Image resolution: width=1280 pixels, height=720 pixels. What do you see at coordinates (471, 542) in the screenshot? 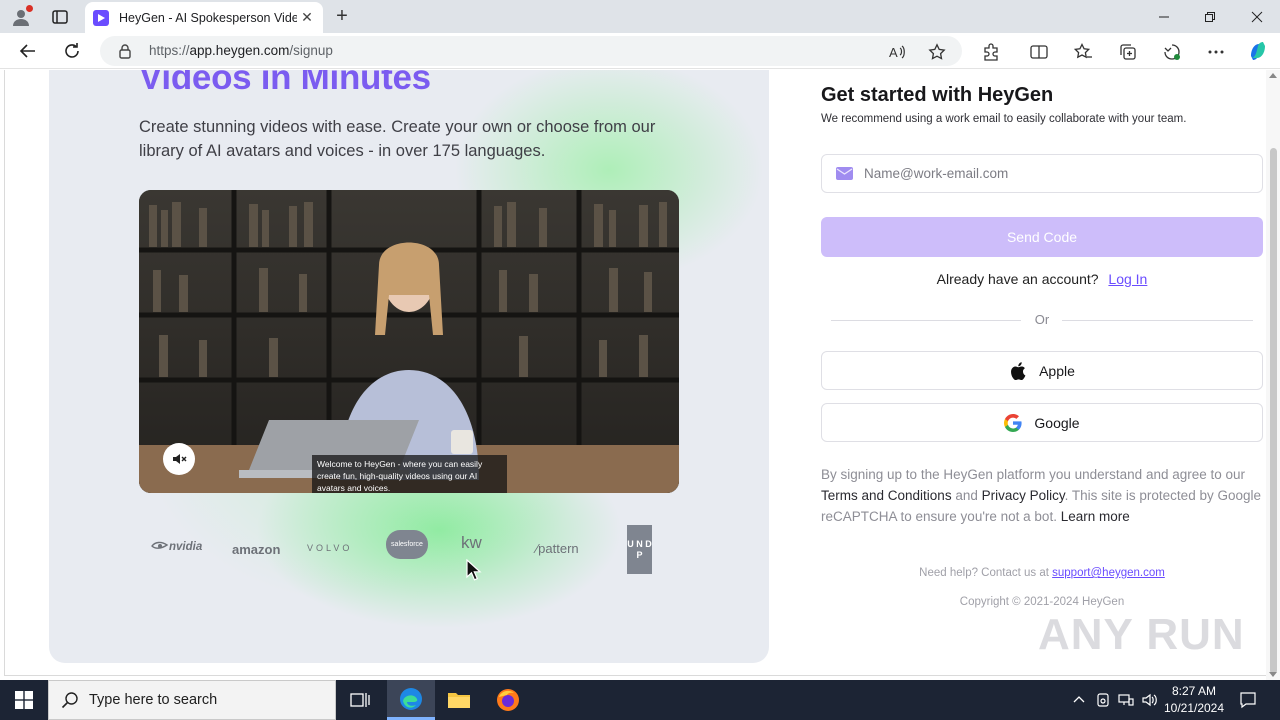
I see `logo-kw: kw` at bounding box center [471, 542].